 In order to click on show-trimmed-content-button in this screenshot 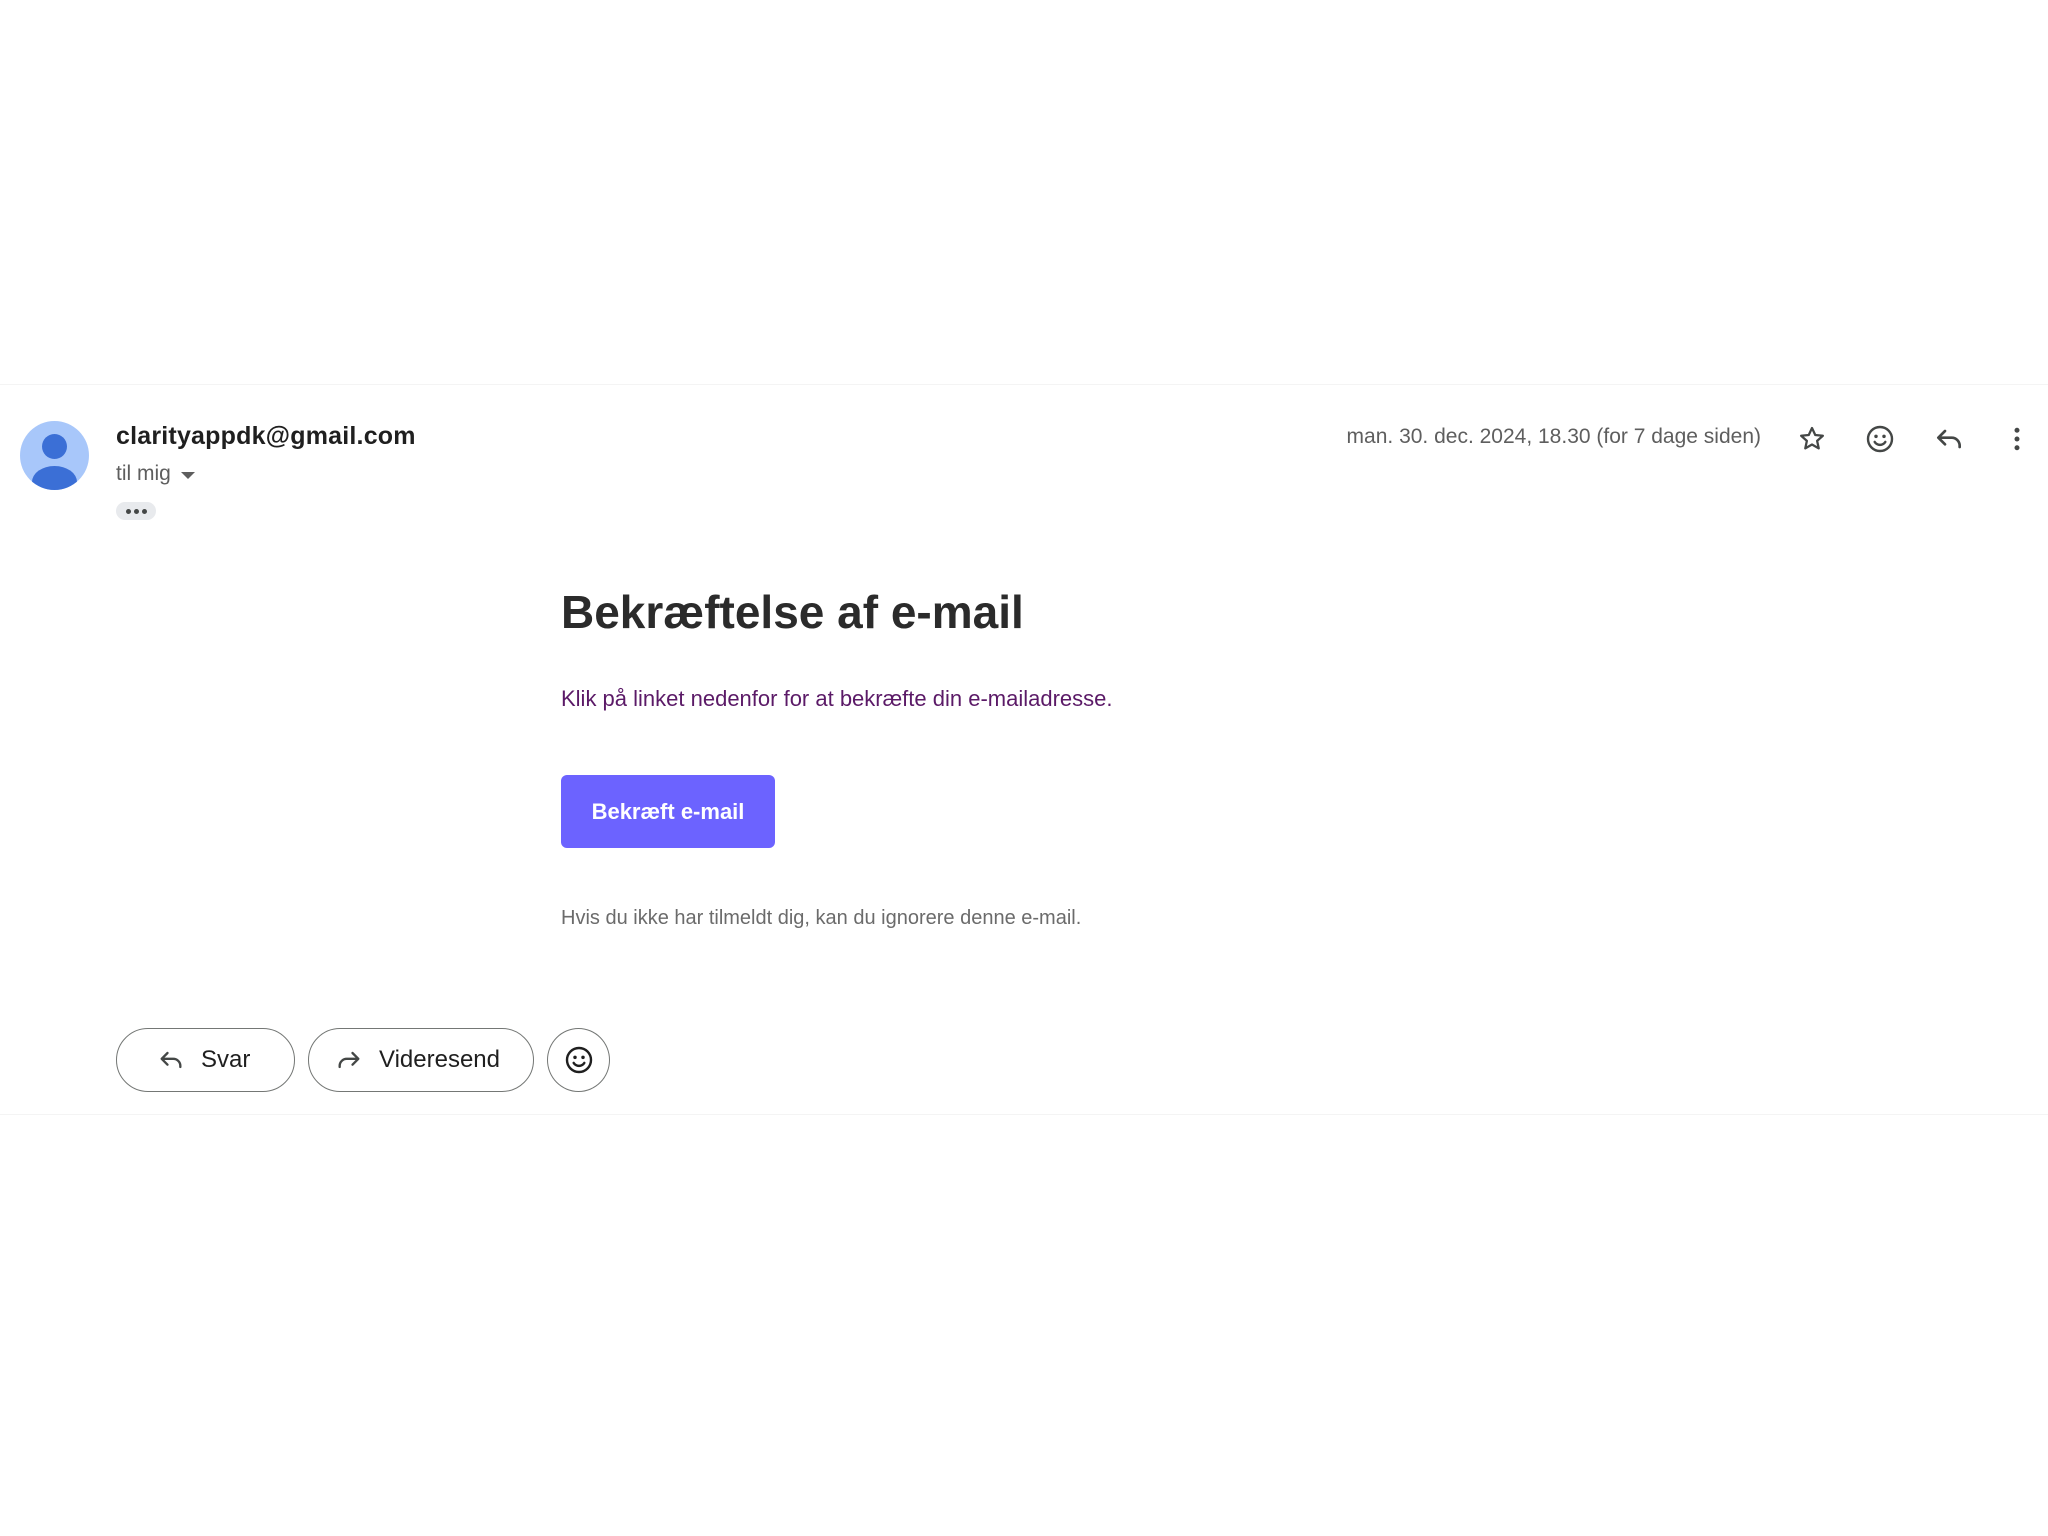, I will do `click(136, 511)`.